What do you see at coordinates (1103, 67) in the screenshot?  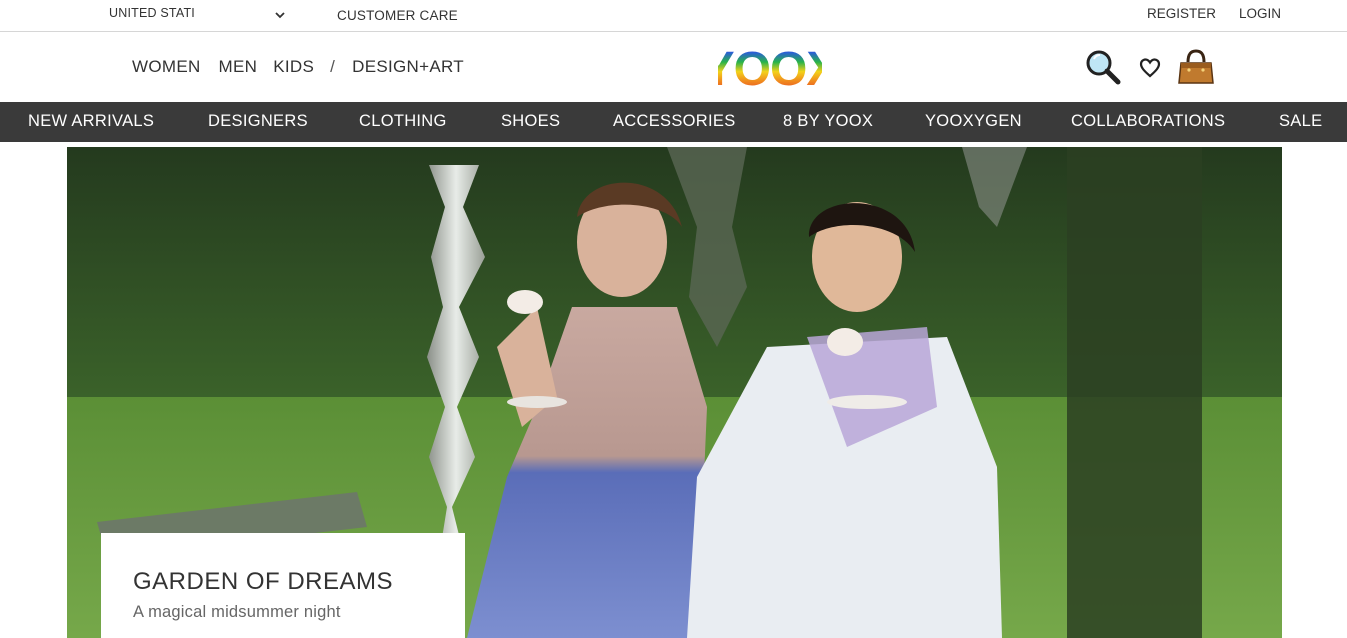 I see `search-icon` at bounding box center [1103, 67].